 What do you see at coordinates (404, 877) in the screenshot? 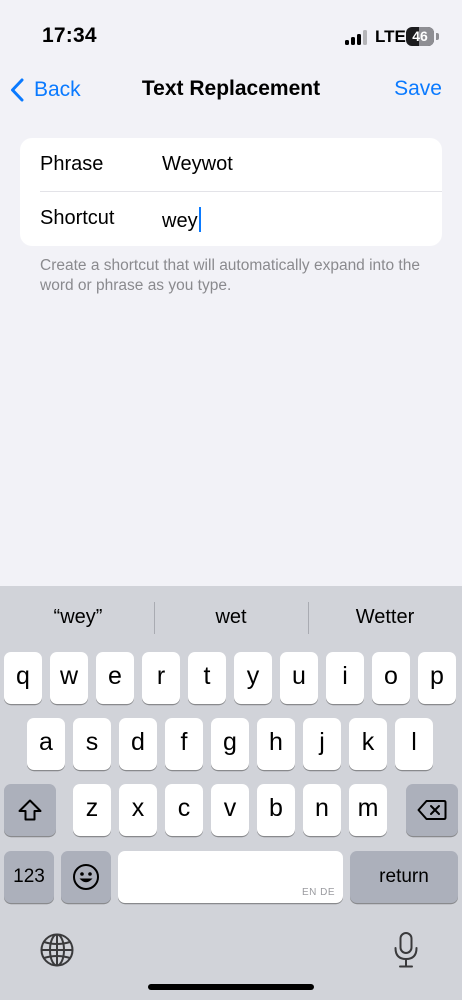
I see `return-key: return` at bounding box center [404, 877].